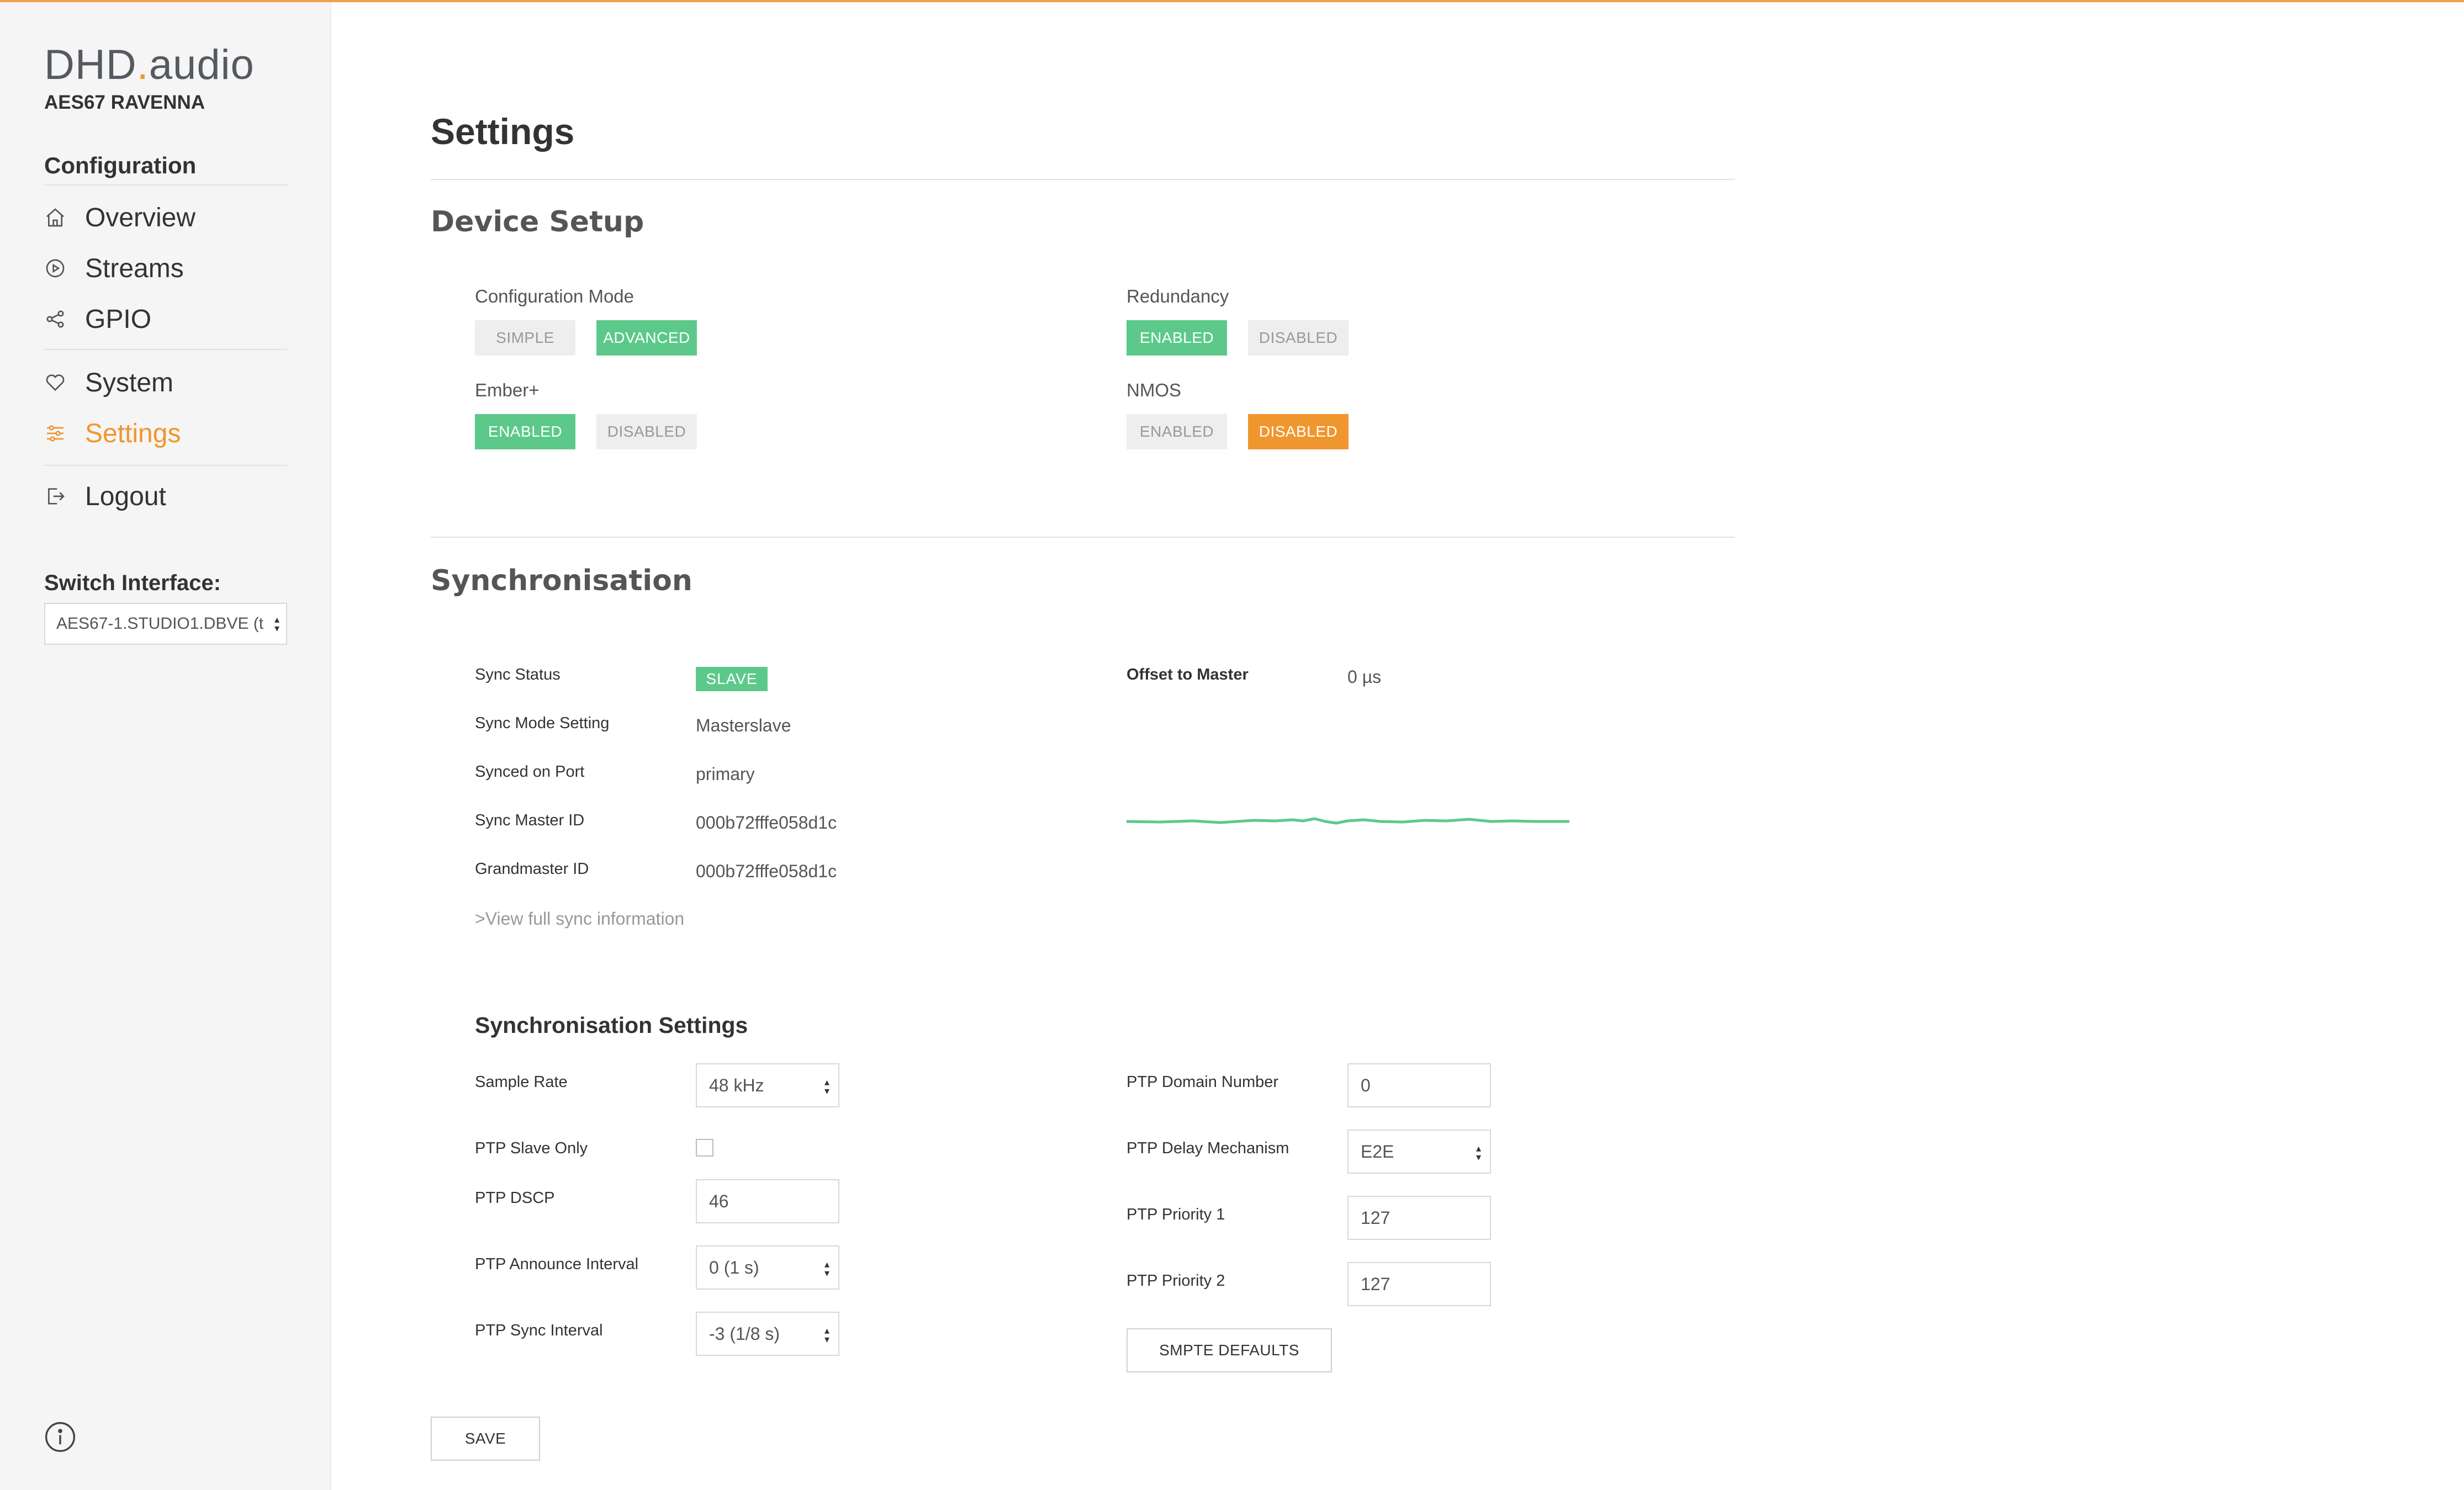 This screenshot has height=1490, width=2464. I want to click on sync-status-label: Sync Status, so click(518, 674).